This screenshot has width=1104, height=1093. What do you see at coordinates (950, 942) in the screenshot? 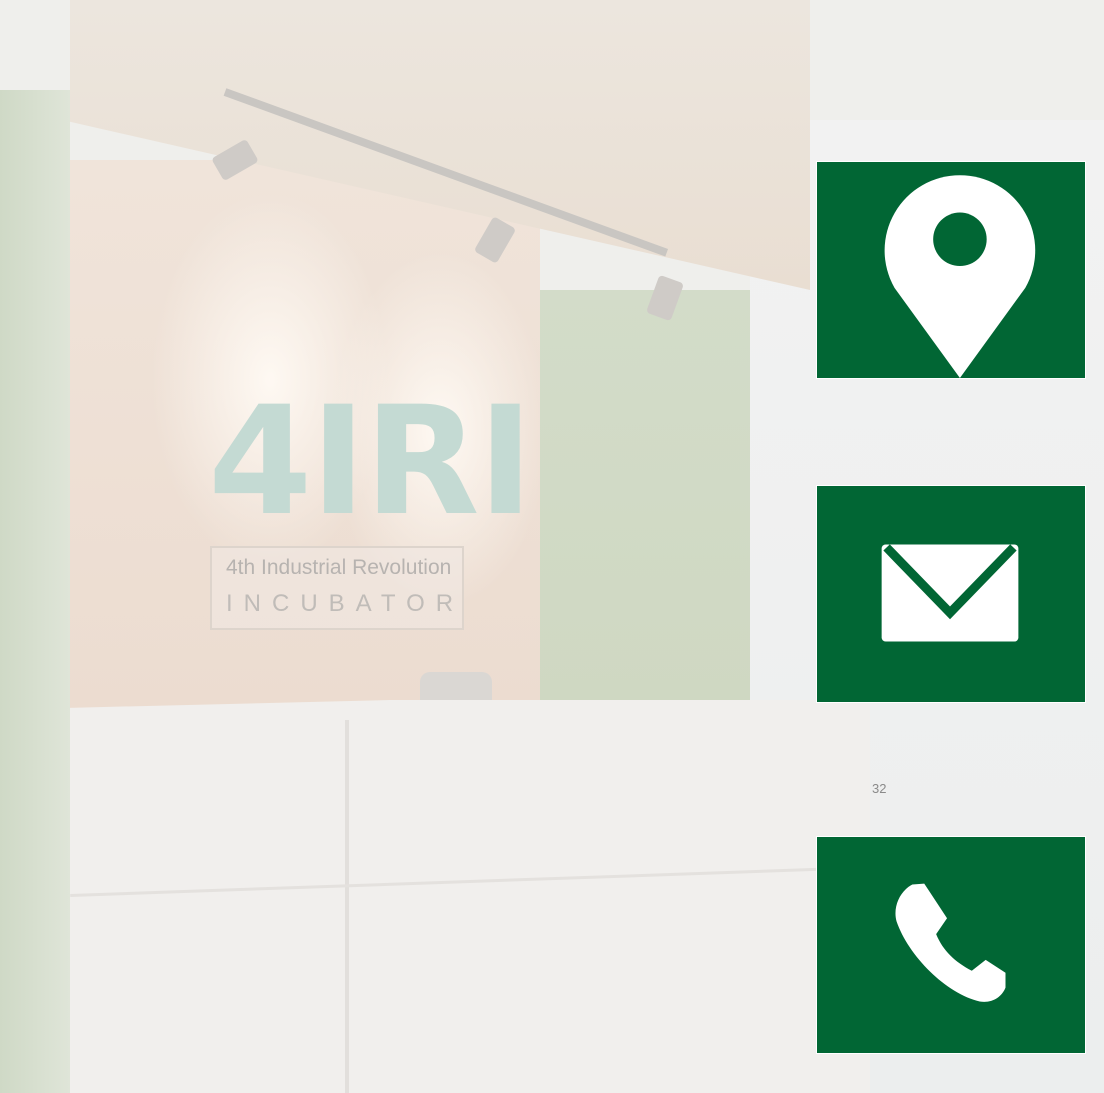
I see `phone-icon` at bounding box center [950, 942].